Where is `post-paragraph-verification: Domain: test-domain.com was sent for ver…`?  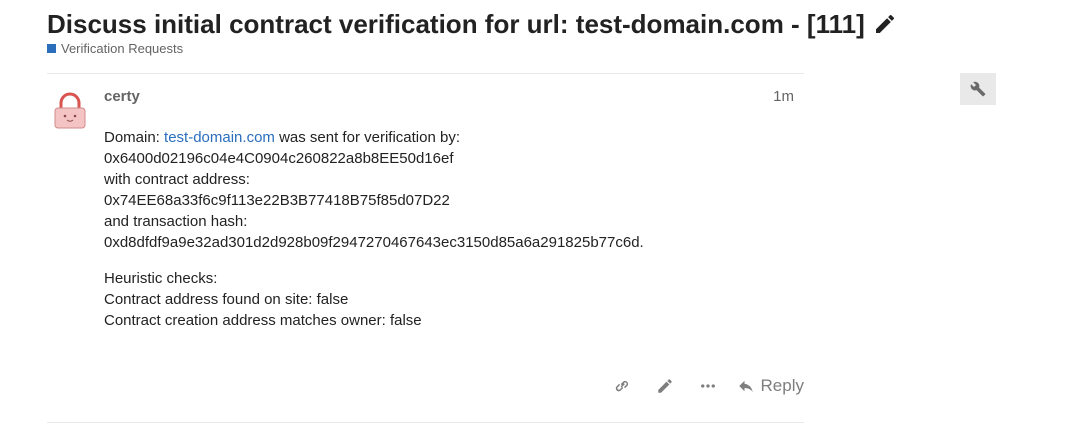
post-paragraph-verification: Domain: test-domain.com was sent for ver… is located at coordinates (374, 190).